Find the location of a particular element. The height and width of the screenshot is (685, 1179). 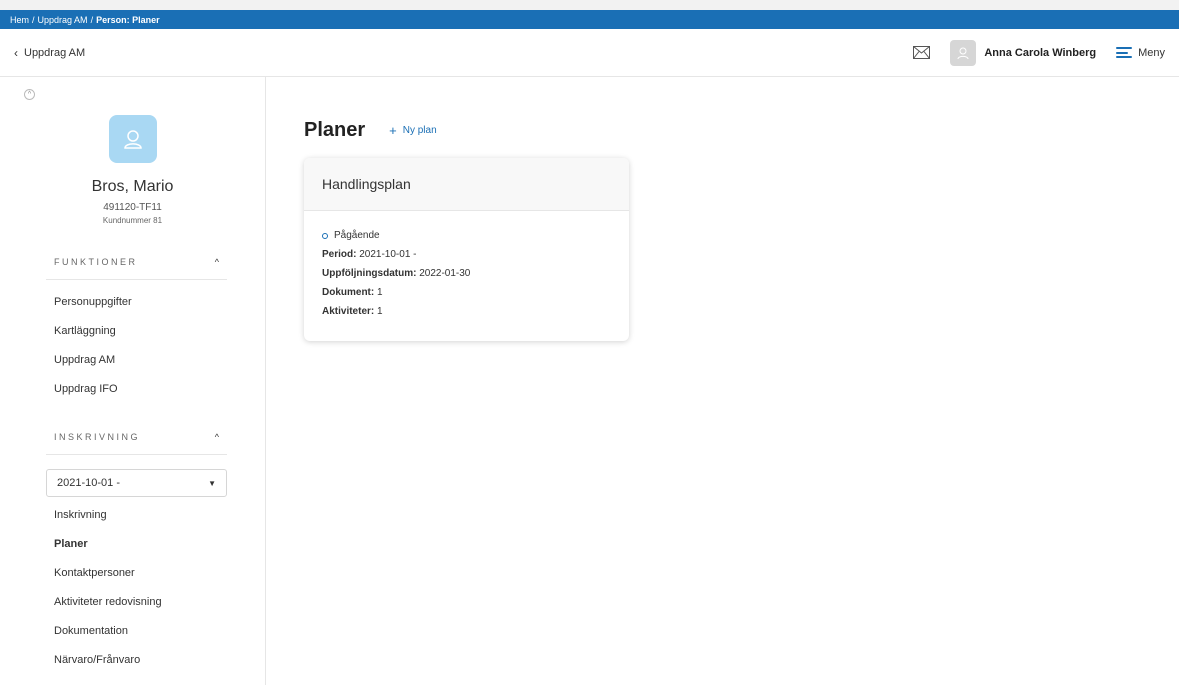

plan-status: Pågående is located at coordinates (466, 235).